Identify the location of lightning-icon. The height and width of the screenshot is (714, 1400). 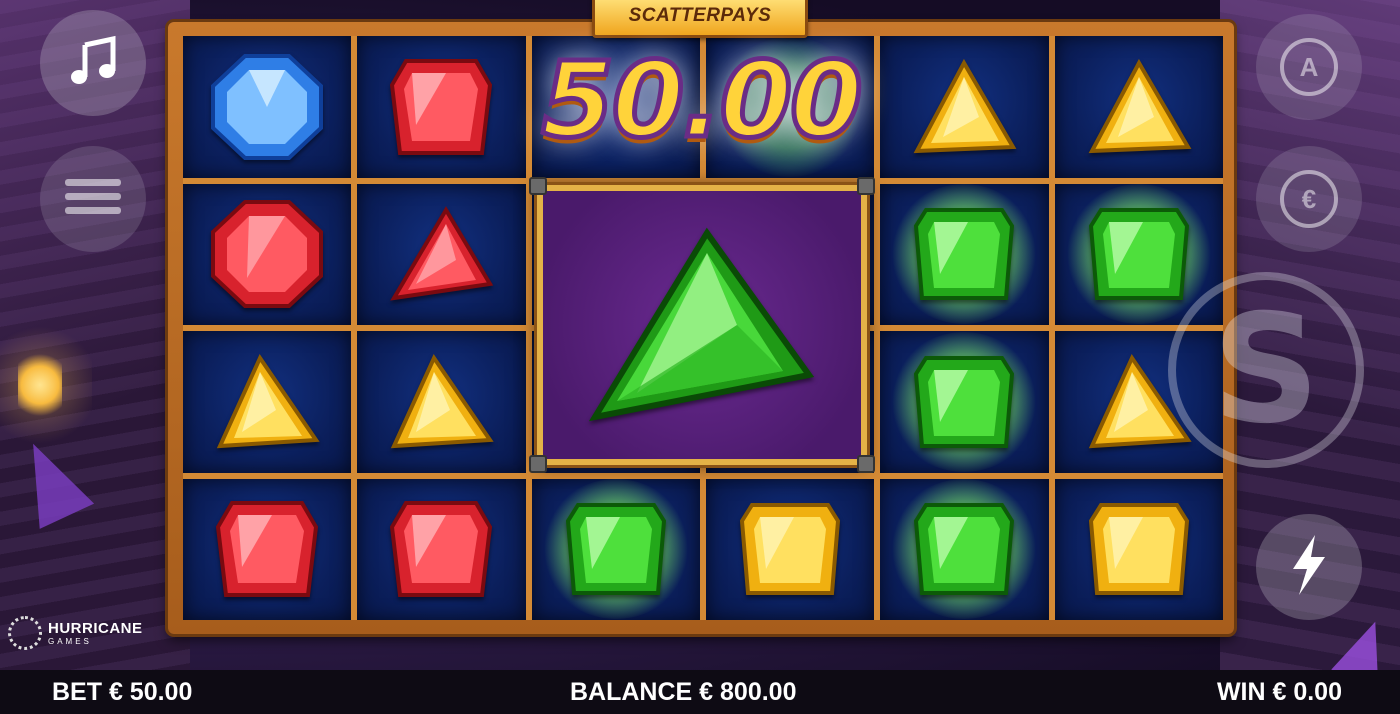
(1309, 567).